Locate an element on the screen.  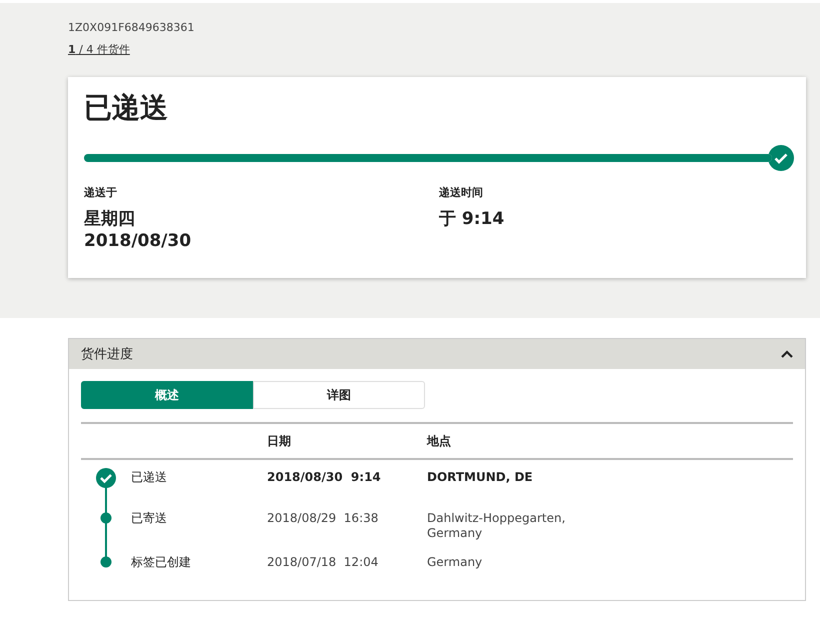
shipment-counter-link: 1 / 4 件货件 is located at coordinates (99, 49).